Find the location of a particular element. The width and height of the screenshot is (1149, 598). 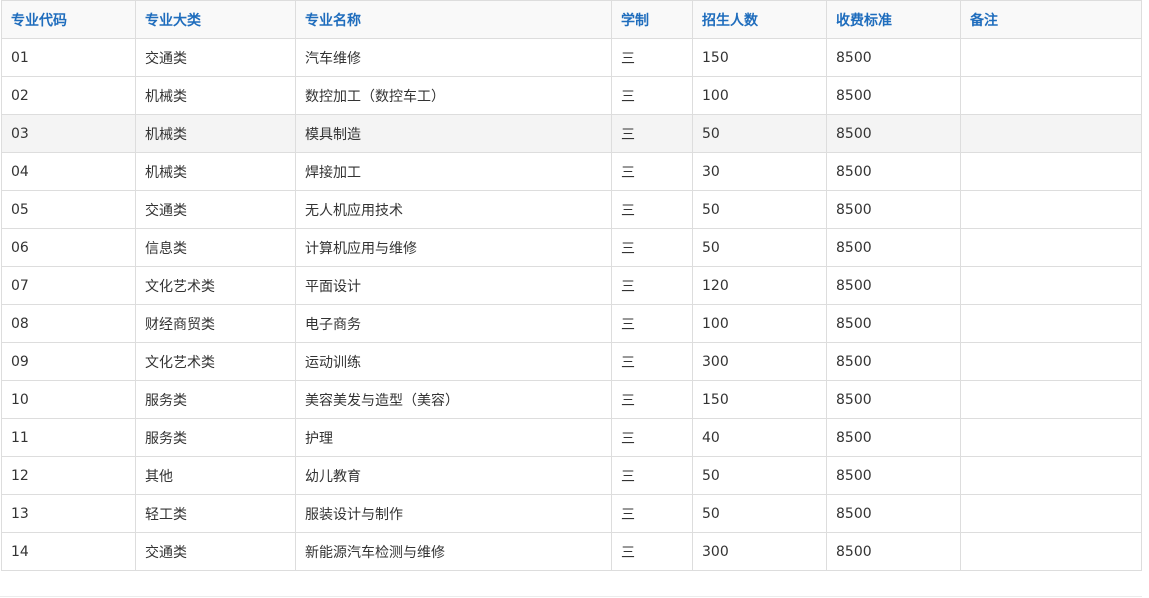

table-row: 08 财经商贸类 电子商务三 100 8500 is located at coordinates (571, 323).